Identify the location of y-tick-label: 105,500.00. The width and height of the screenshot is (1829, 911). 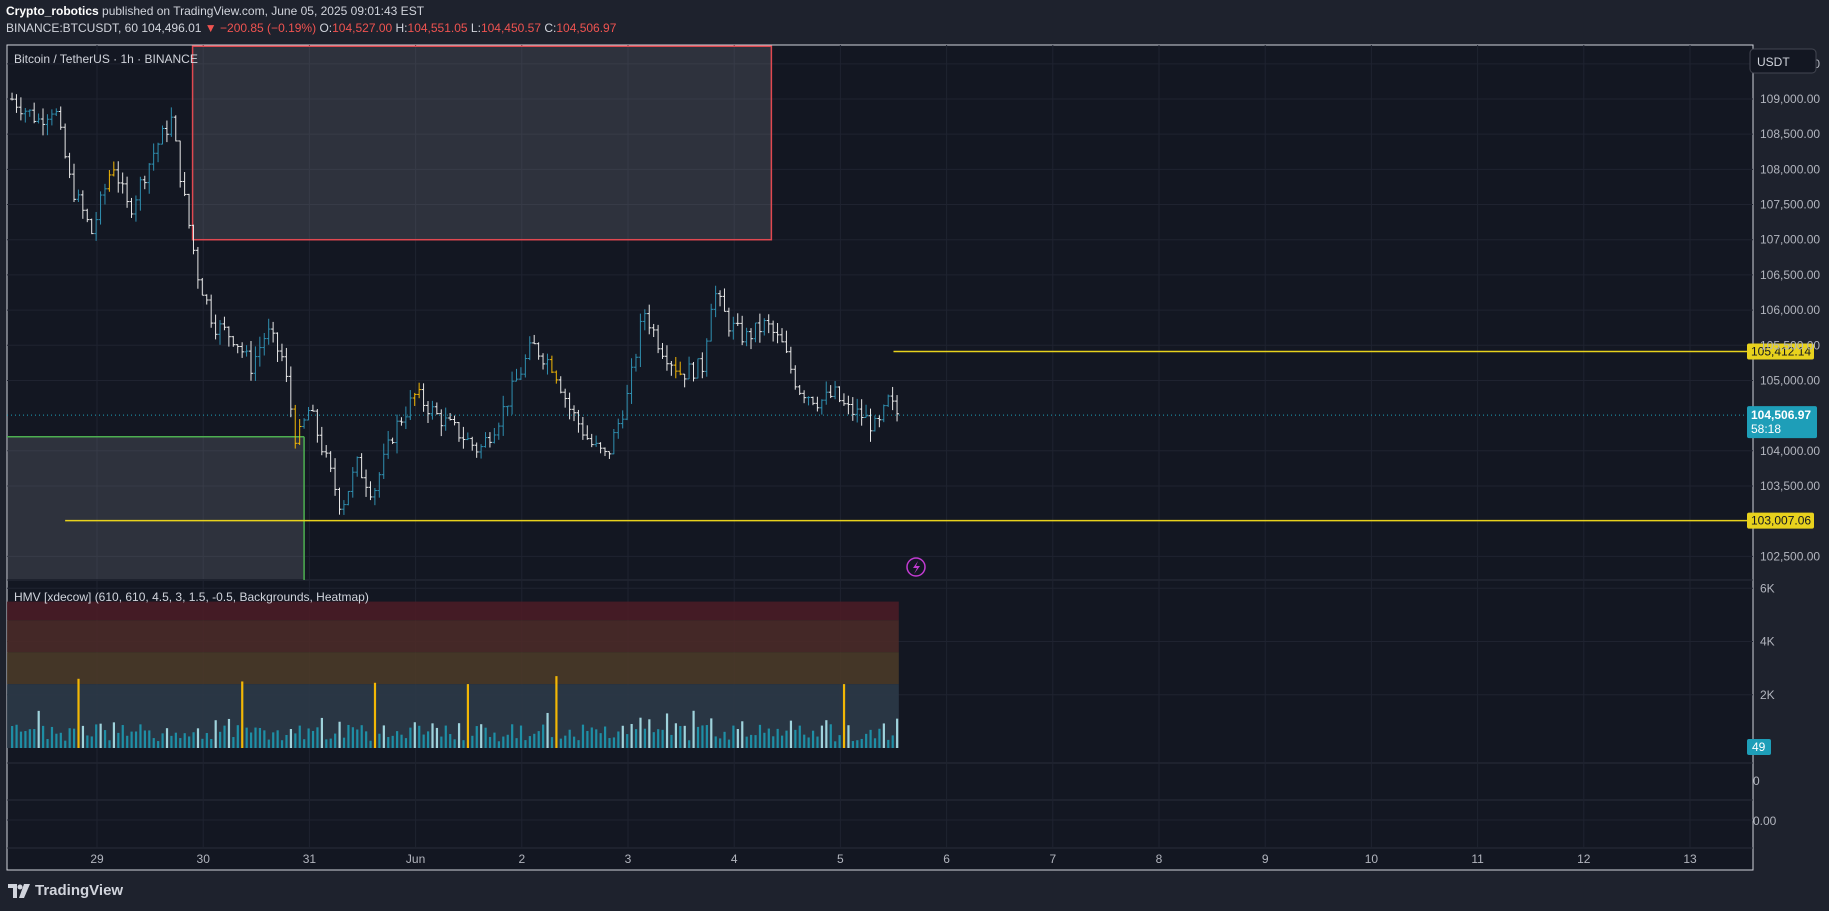
(1790, 345).